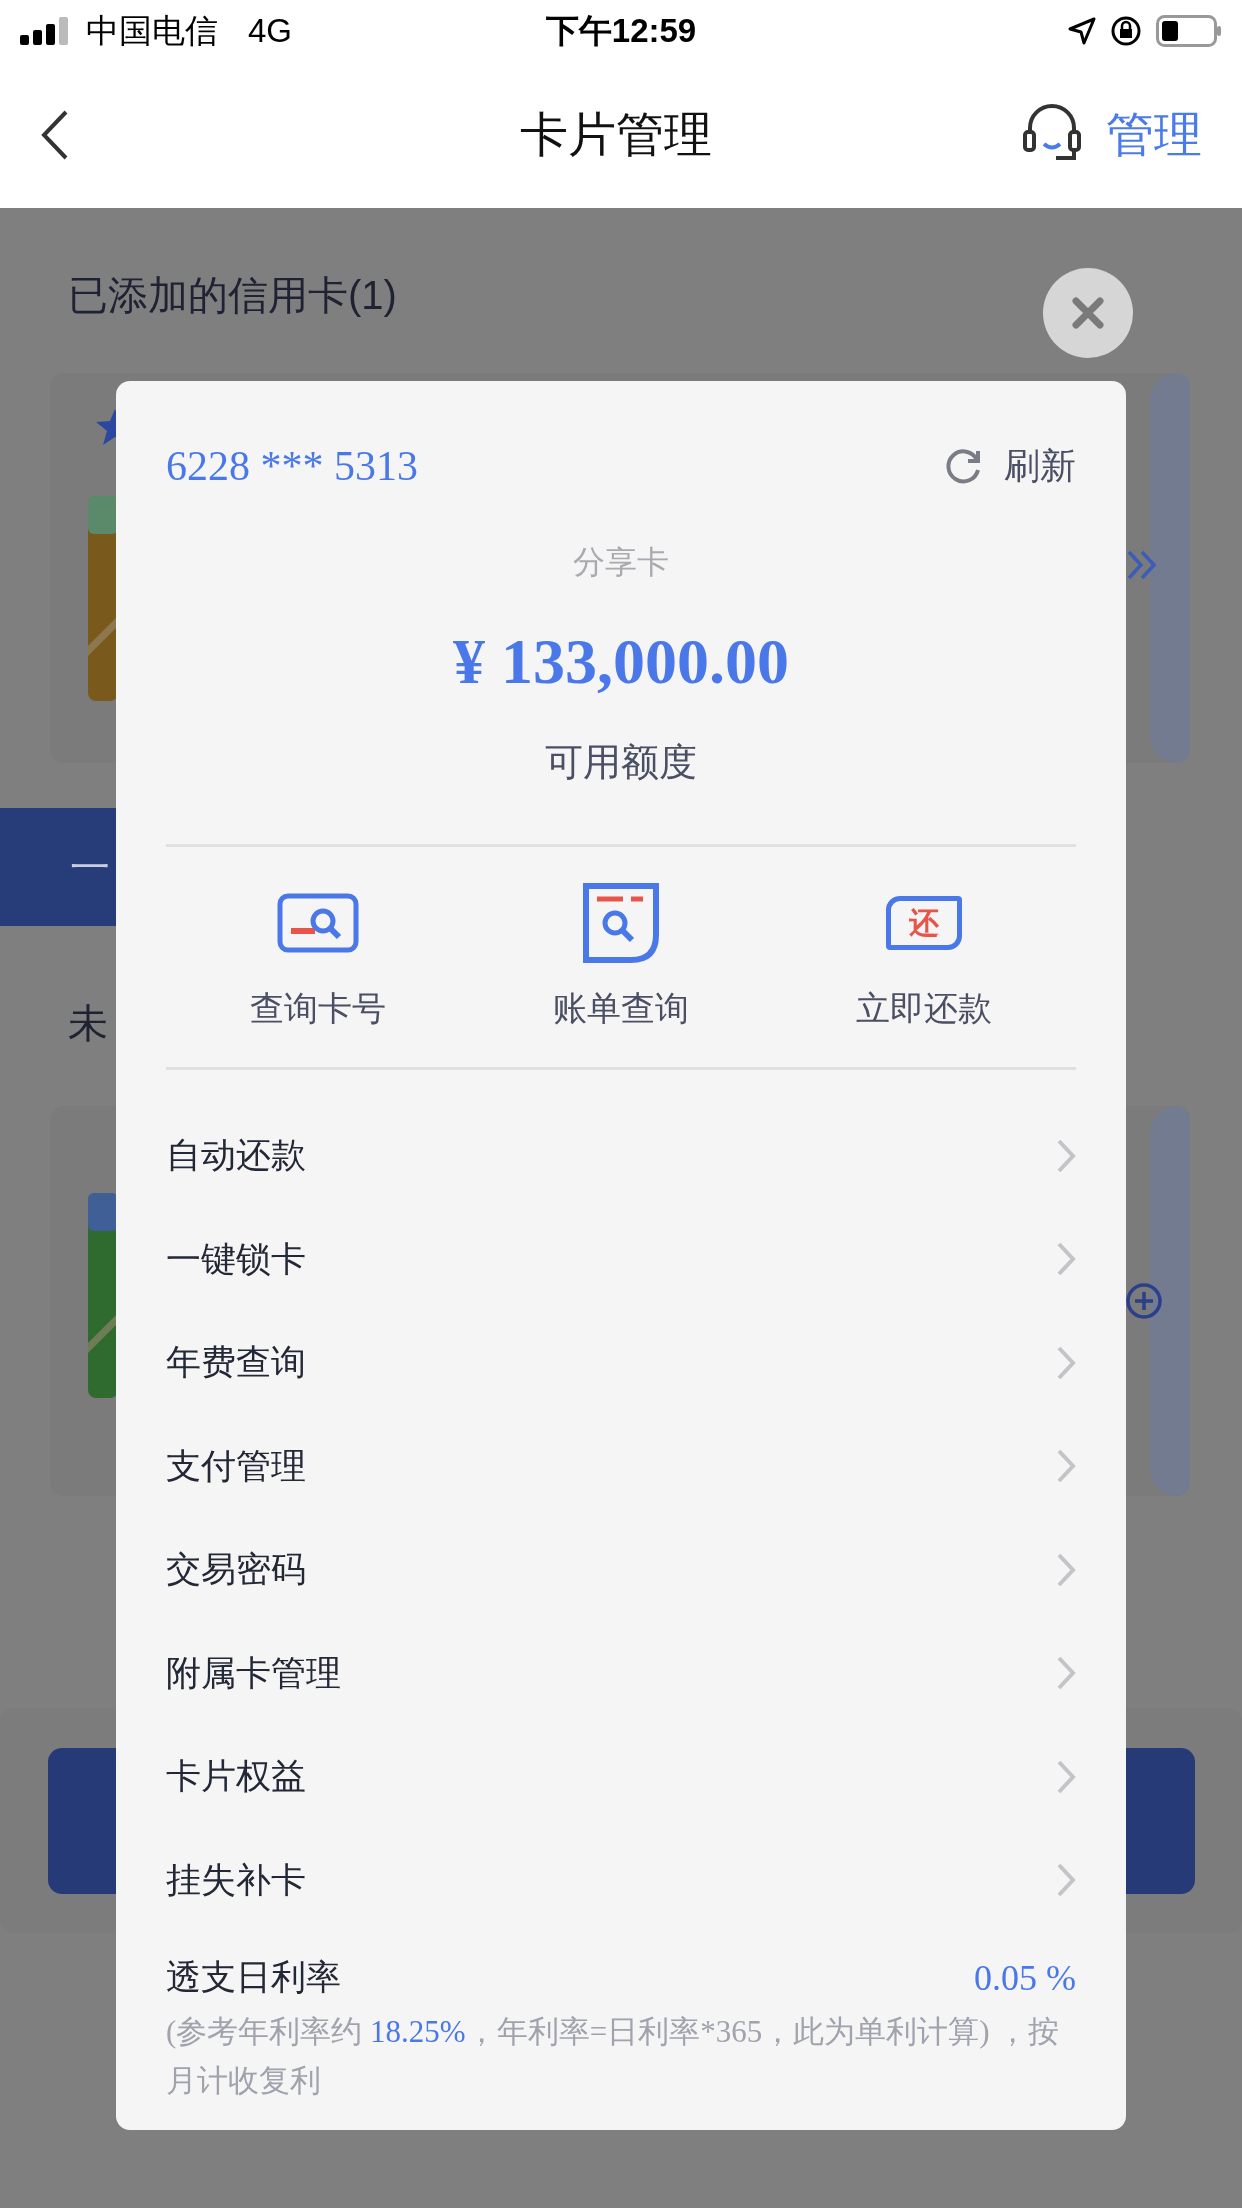  I want to click on credit-amount: ¥ 133,000.00, so click(621, 662).